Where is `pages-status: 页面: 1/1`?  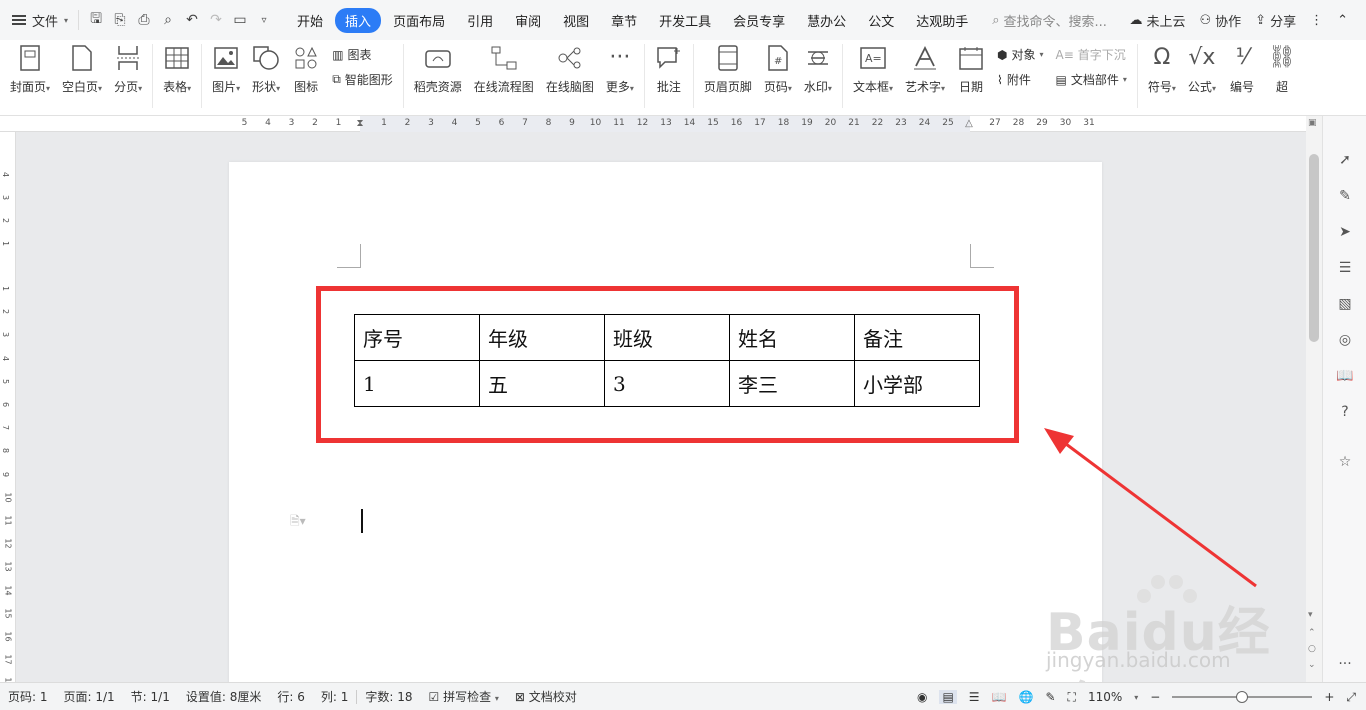 pages-status: 页面: 1/1 is located at coordinates (89, 696).